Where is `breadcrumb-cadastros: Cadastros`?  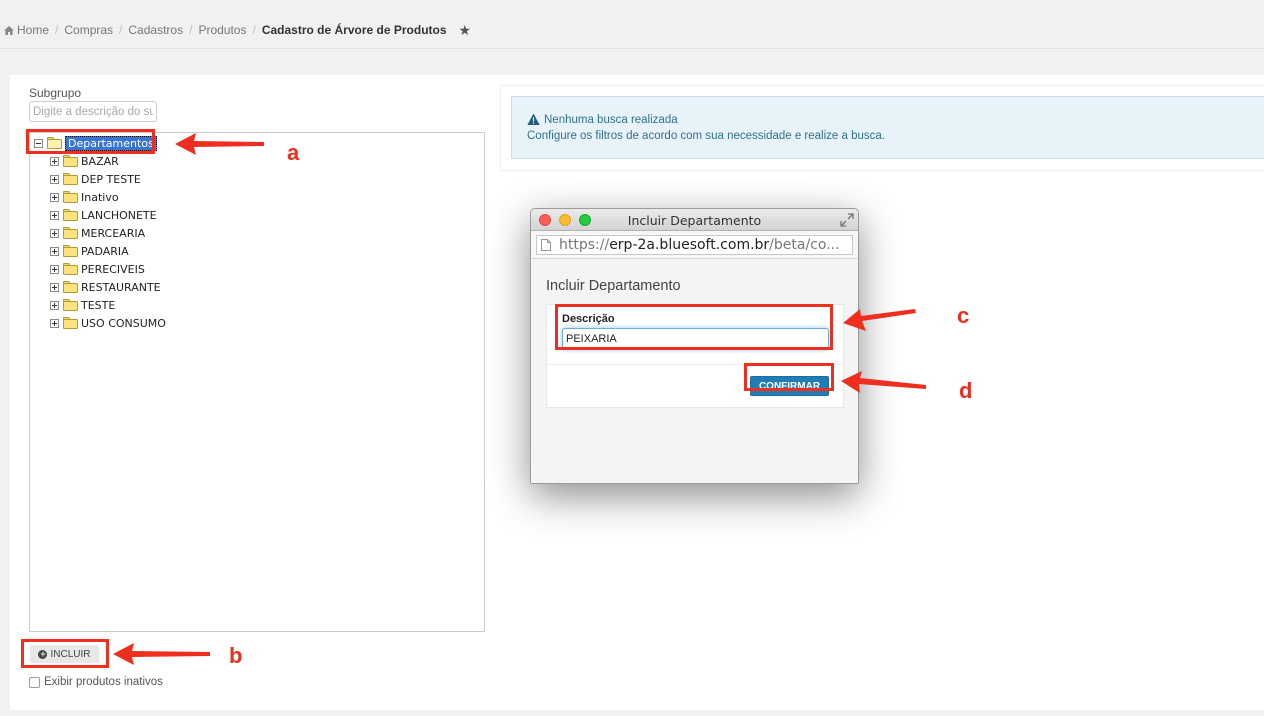
breadcrumb-cadastros: Cadastros is located at coordinates (155, 30).